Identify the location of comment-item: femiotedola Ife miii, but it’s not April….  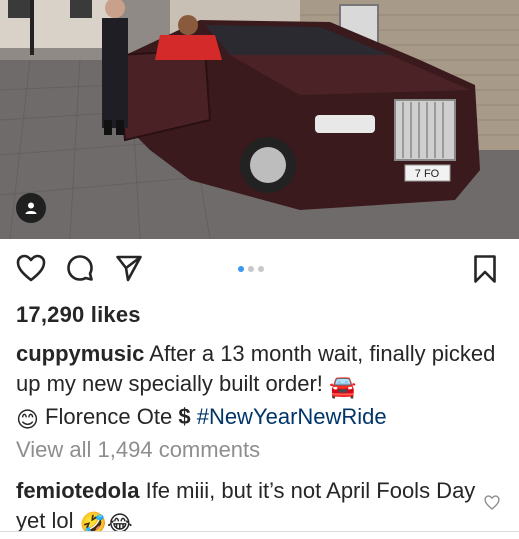
(246, 507).